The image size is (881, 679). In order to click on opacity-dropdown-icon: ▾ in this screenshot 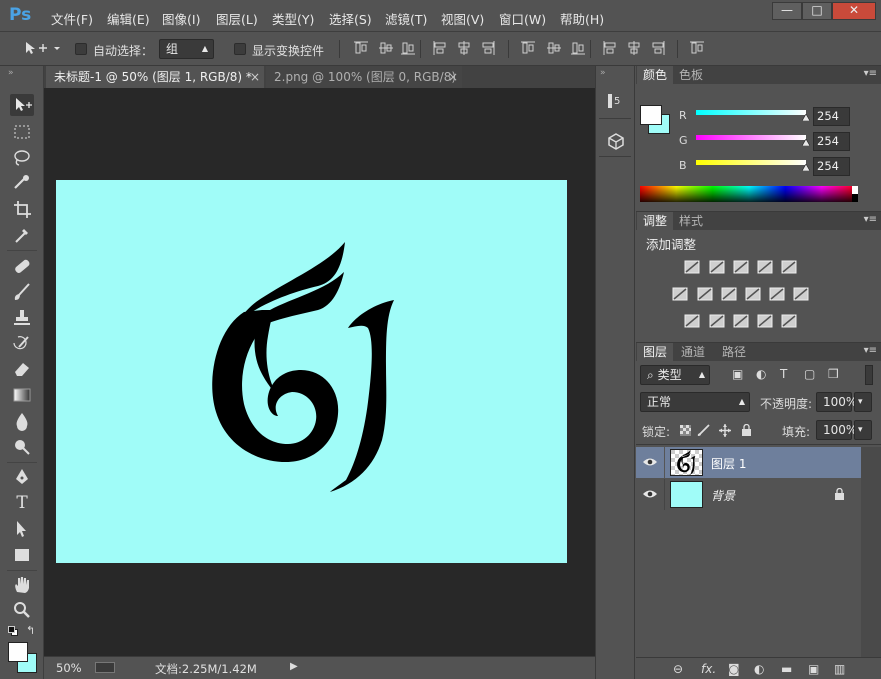, I will do `click(863, 402)`.